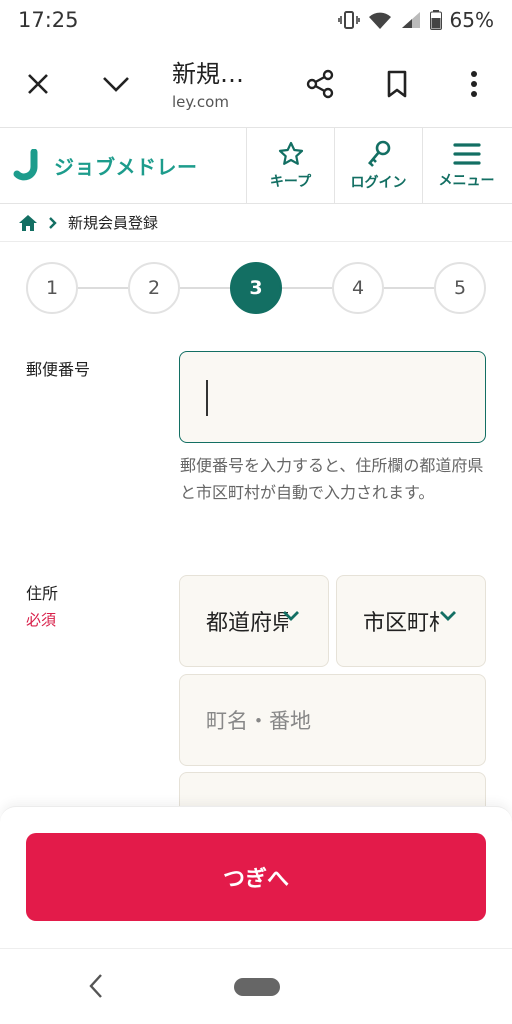  I want to click on postal-help-text: 郵便番号を入力すると、住所欄の都道府県と市区町村が自動で入力されます。, so click(332, 479).